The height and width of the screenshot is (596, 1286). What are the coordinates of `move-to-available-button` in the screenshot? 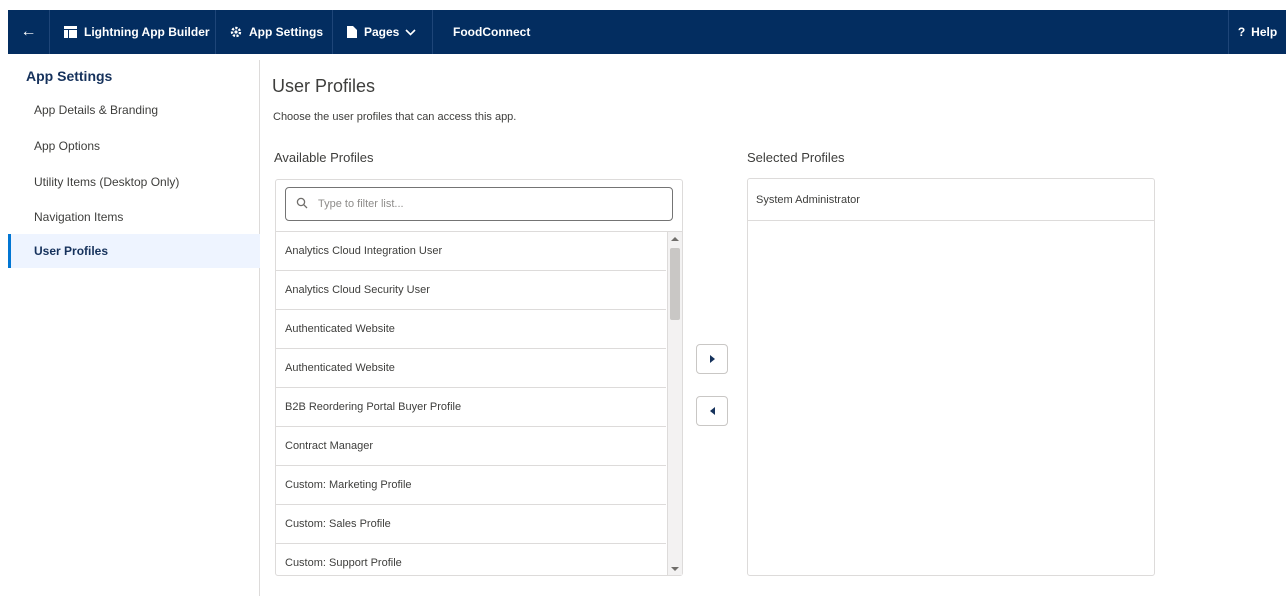 It's located at (712, 411).